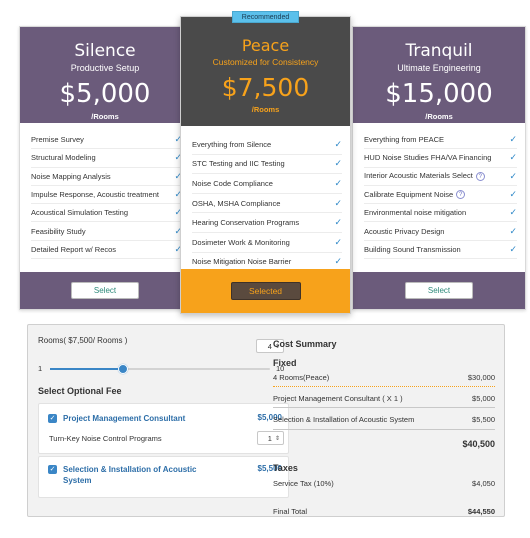  Describe the element at coordinates (267, 223) in the screenshot. I see `feature-item: Hearing Conservation Programs ✓` at that location.